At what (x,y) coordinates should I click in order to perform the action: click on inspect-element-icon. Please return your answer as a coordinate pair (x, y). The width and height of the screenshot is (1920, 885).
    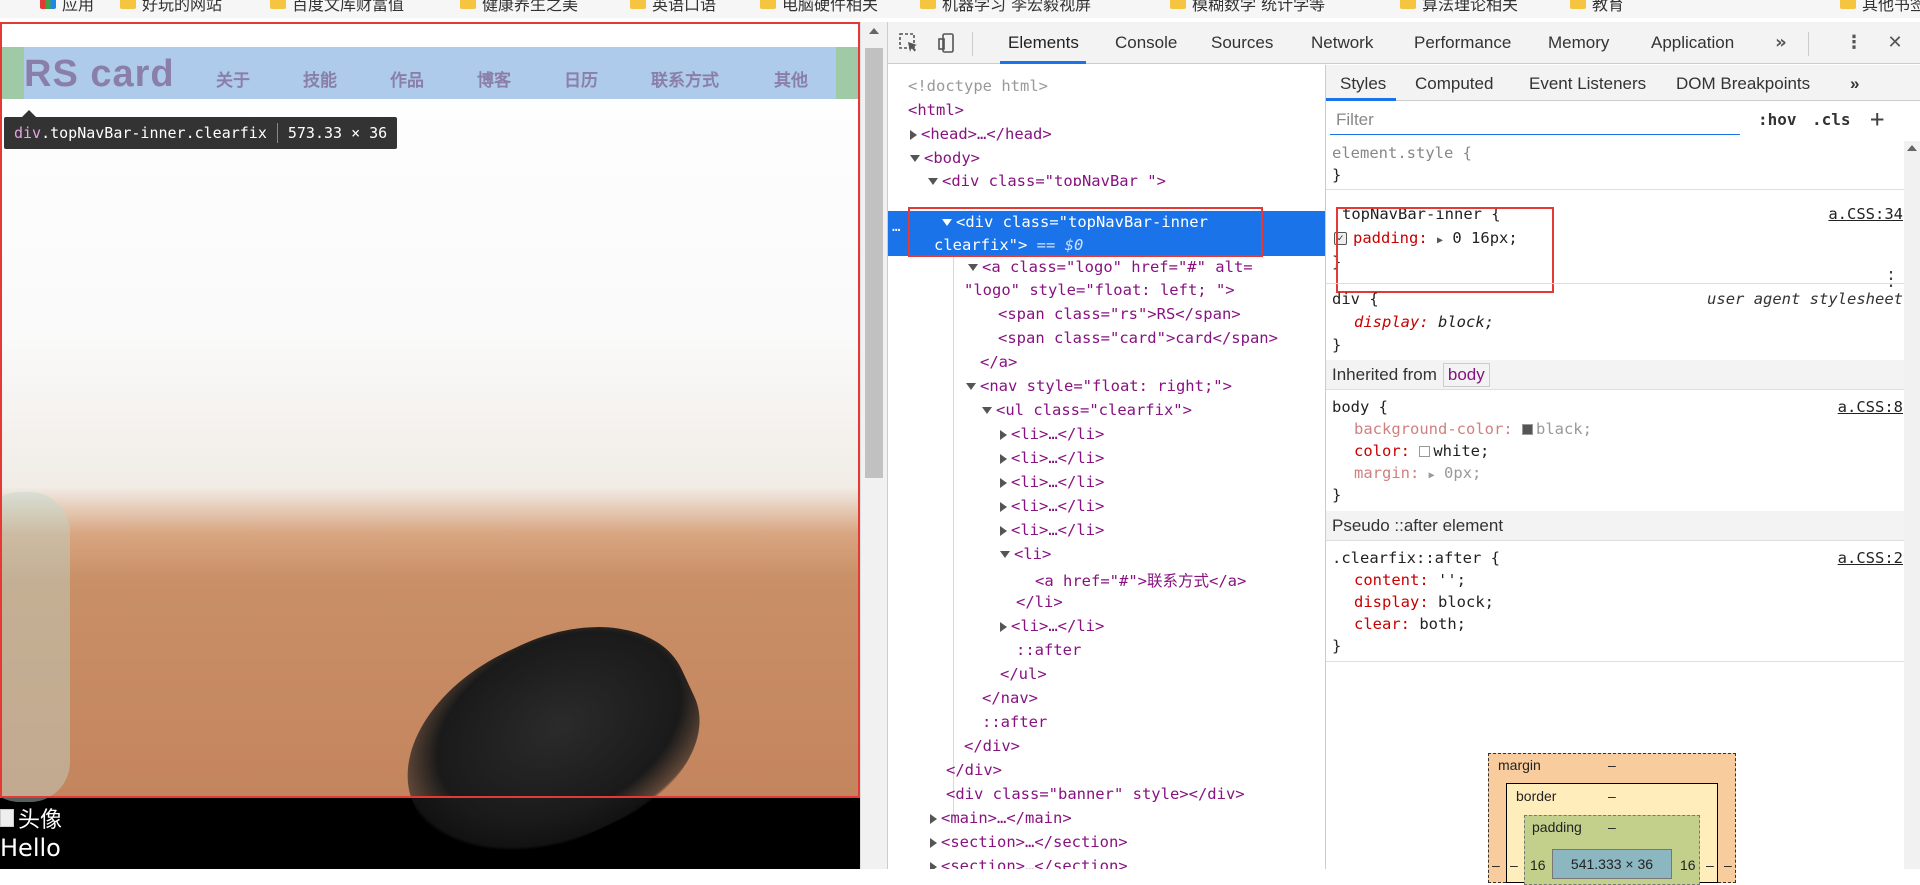
    Looking at the image, I should click on (909, 43).